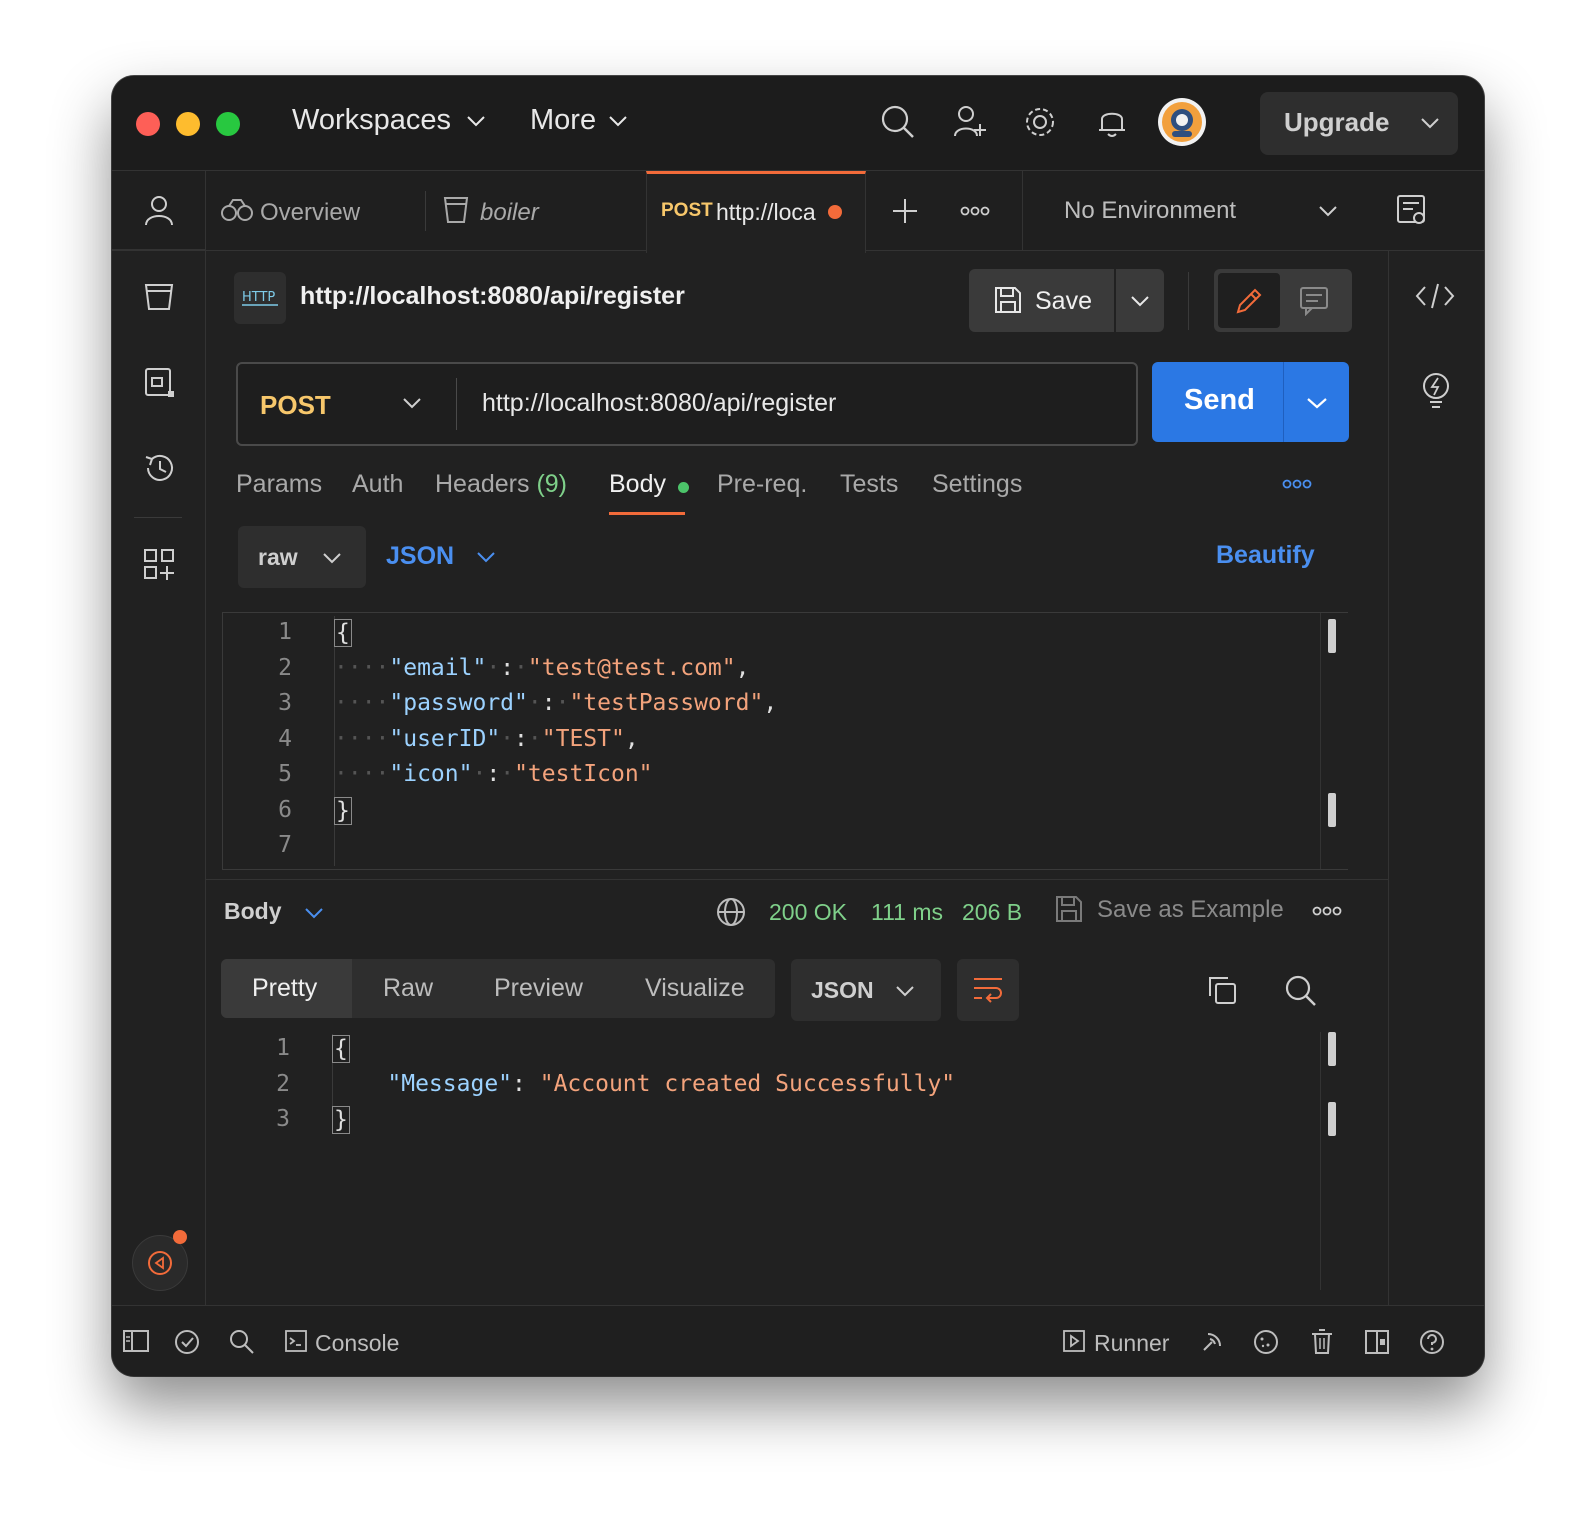 This screenshot has height=1522, width=1592. Describe the element at coordinates (1212, 1342) in the screenshot. I see `capture-requests-icon` at that location.